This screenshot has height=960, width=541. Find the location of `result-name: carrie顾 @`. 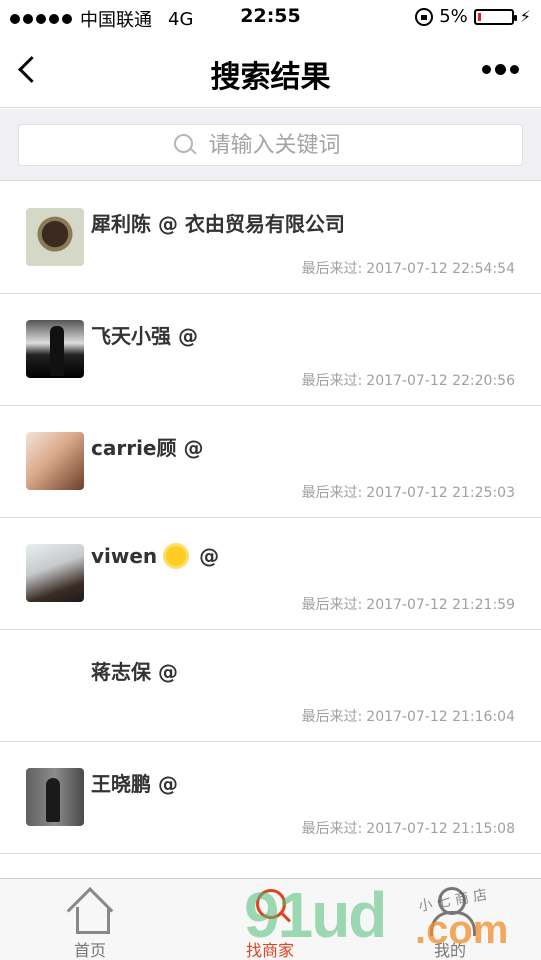

result-name: carrie顾 @ is located at coordinates (147, 448).